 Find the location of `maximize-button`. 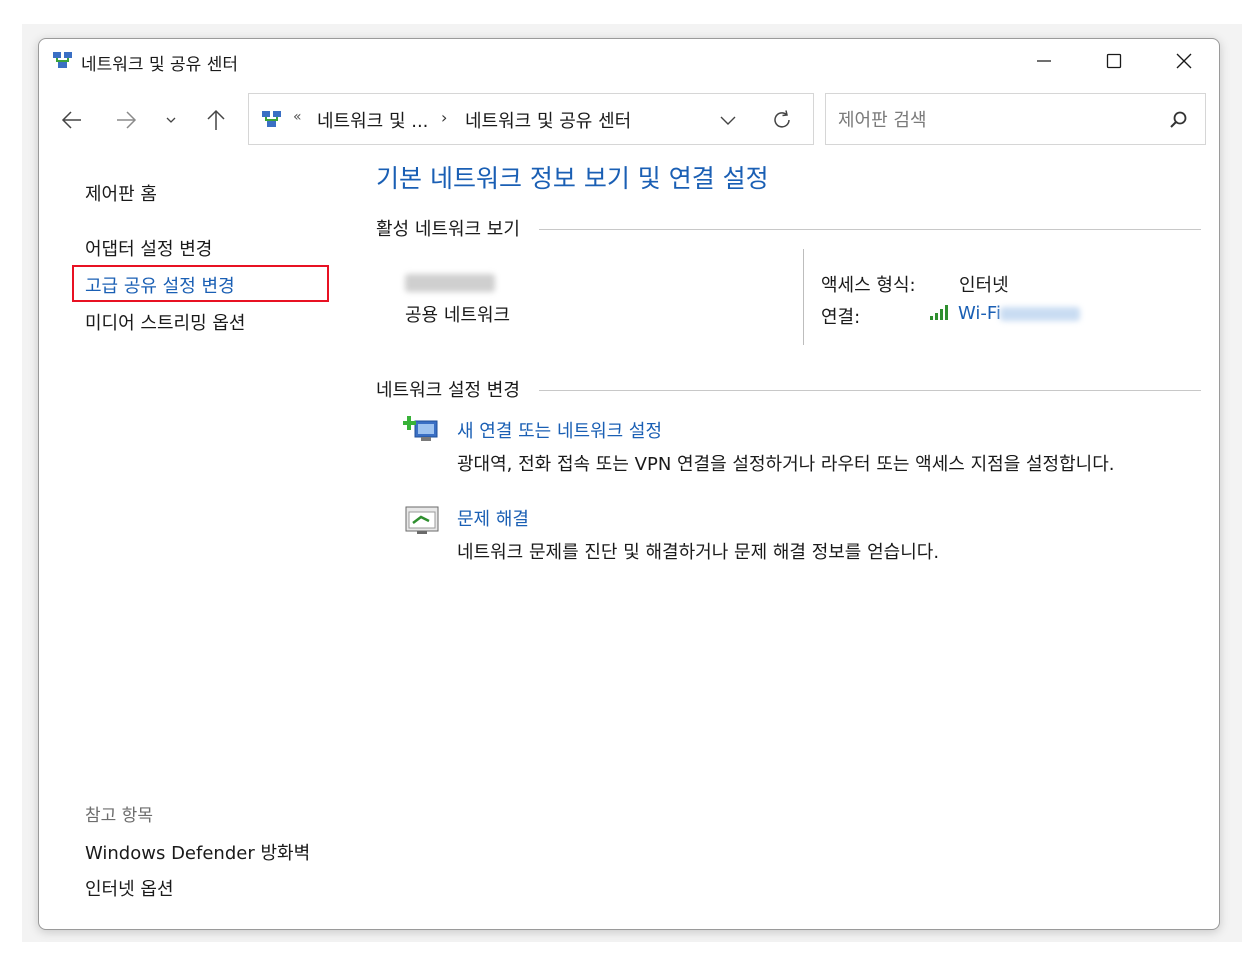

maximize-button is located at coordinates (1114, 61).